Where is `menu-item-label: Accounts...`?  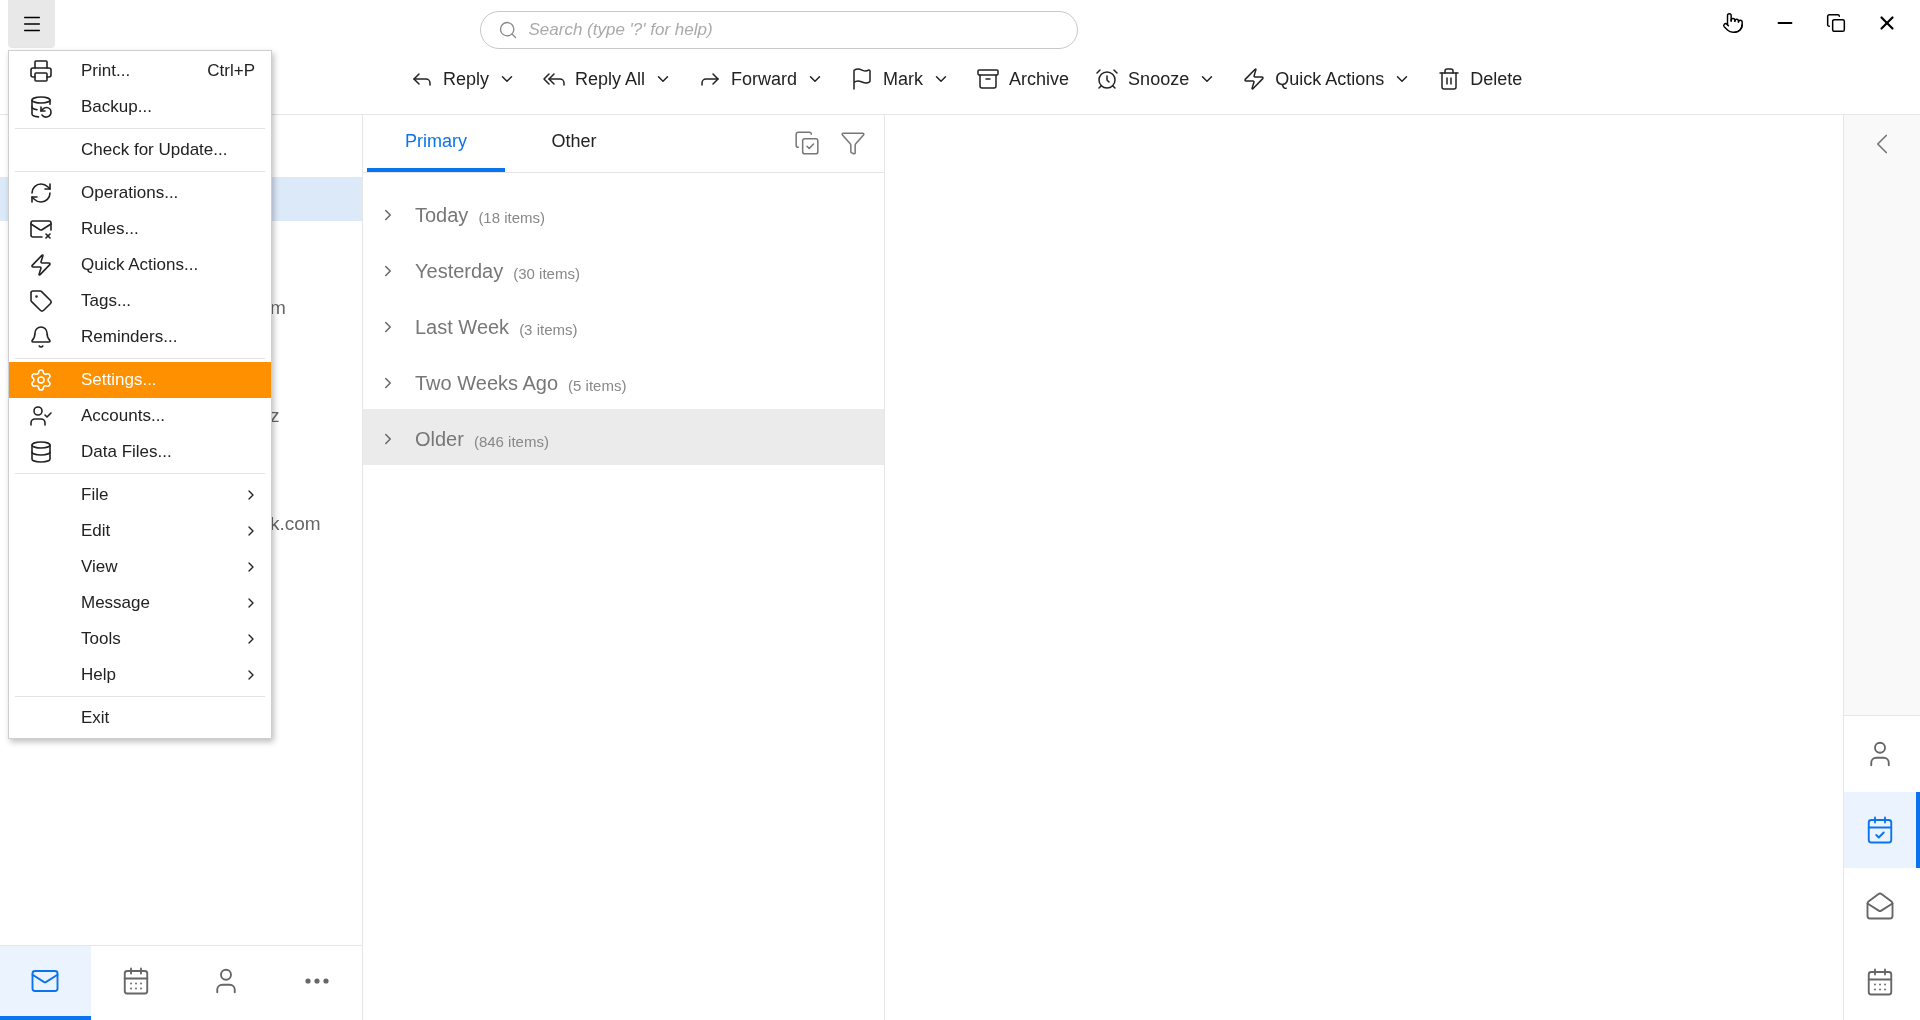
menu-item-label: Accounts... is located at coordinates (123, 416).